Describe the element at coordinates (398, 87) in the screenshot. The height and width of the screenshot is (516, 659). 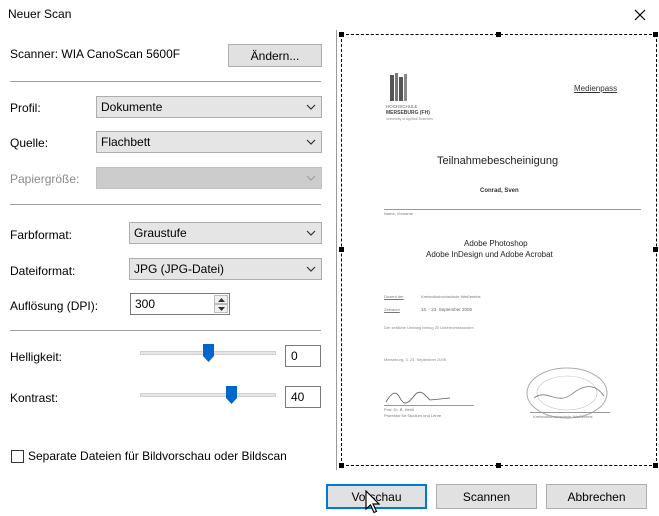
I see `university-logo-icon` at that location.